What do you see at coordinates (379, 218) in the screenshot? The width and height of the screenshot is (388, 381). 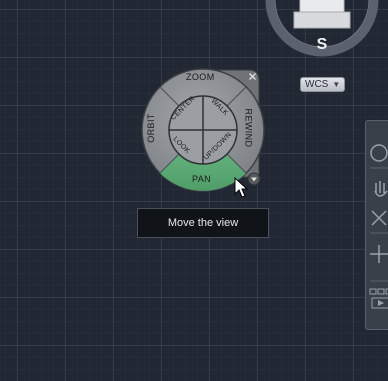 I see `zoom-extents-icon` at bounding box center [379, 218].